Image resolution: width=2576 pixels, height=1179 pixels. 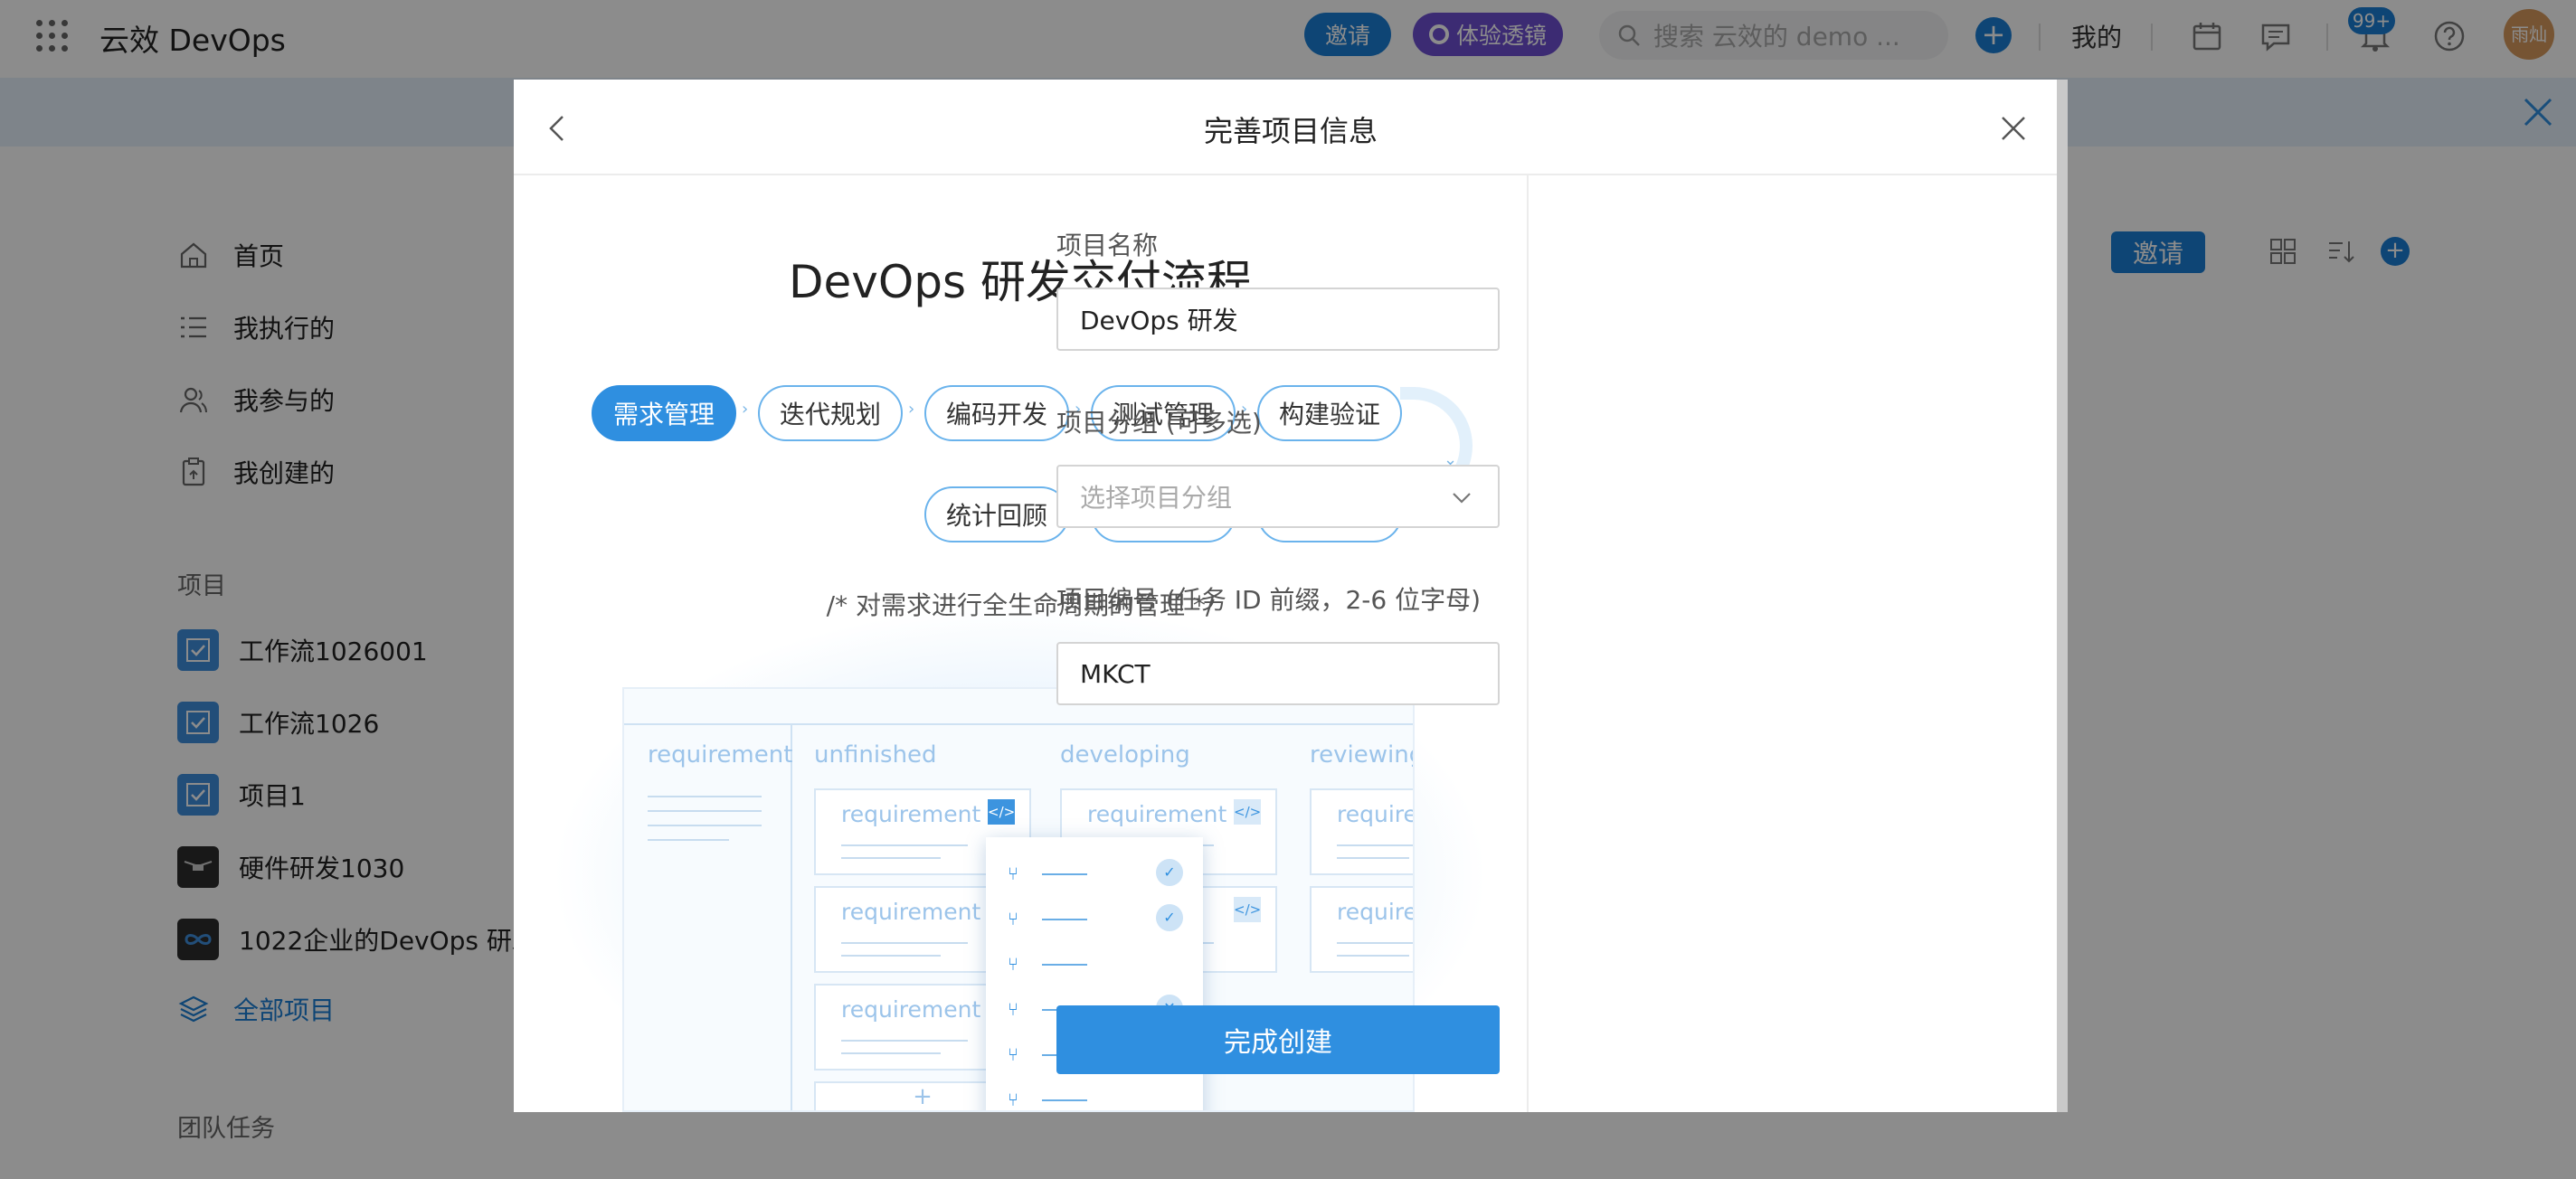 What do you see at coordinates (2013, 128) in the screenshot?
I see `close-icon` at bounding box center [2013, 128].